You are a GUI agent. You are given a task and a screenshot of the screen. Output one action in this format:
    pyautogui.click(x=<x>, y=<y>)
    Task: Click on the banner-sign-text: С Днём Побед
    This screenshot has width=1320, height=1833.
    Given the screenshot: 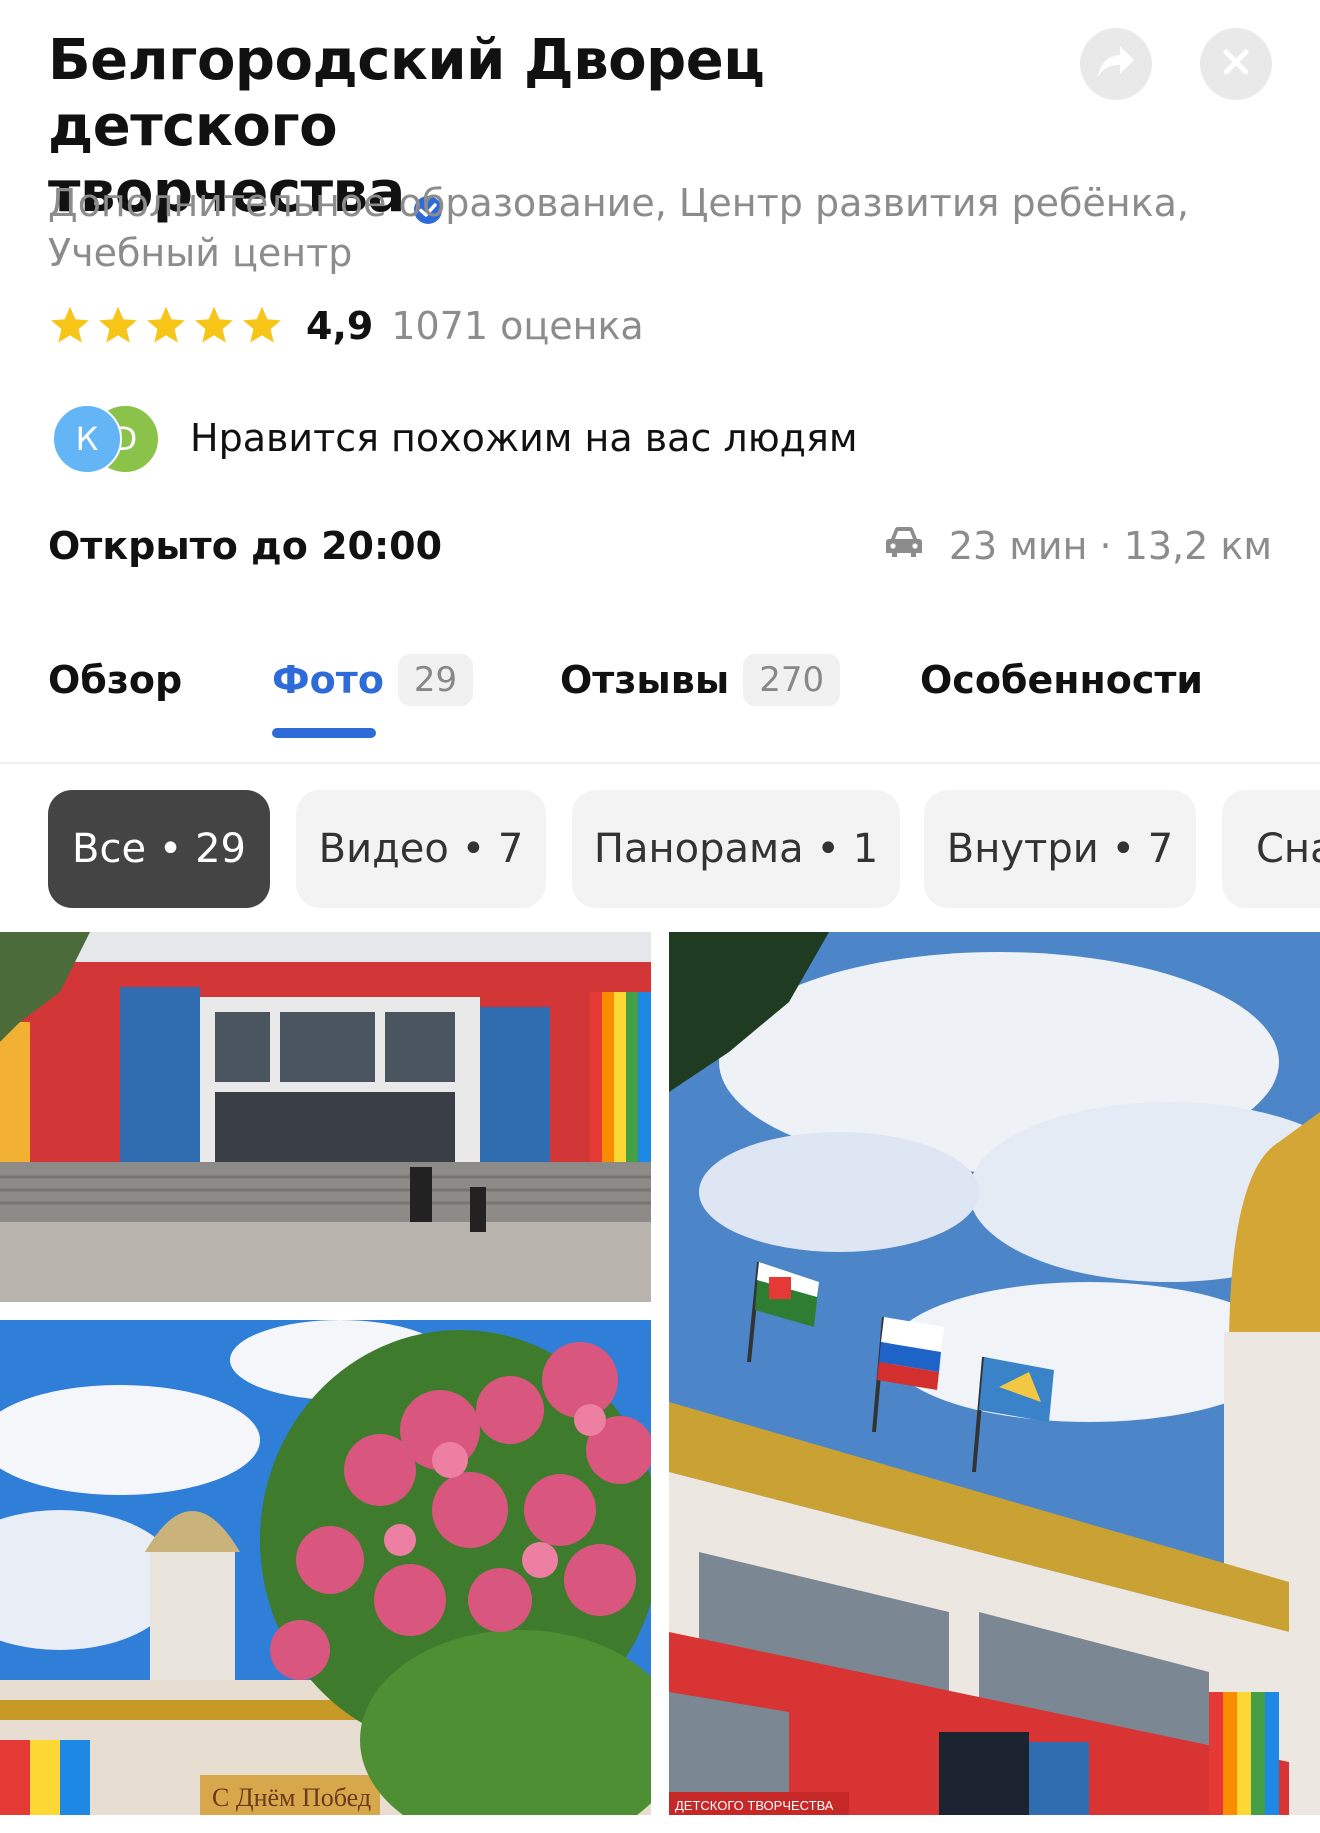 What is the action you would take?
    pyautogui.click(x=291, y=1797)
    